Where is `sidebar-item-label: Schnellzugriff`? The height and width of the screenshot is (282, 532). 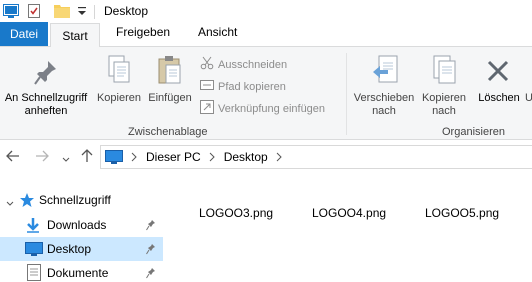
sidebar-item-label: Schnellzugriff is located at coordinates (75, 200).